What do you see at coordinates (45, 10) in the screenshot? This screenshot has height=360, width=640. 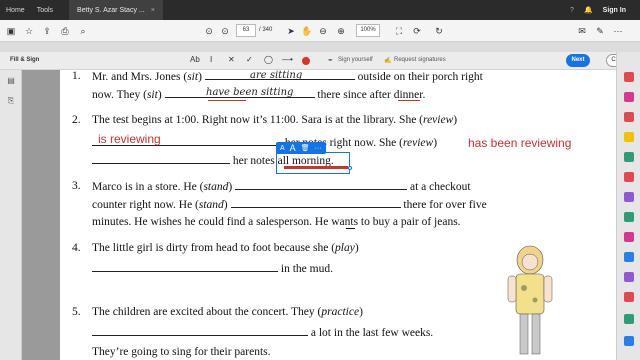 I see `menu-tools: Tools` at bounding box center [45, 10].